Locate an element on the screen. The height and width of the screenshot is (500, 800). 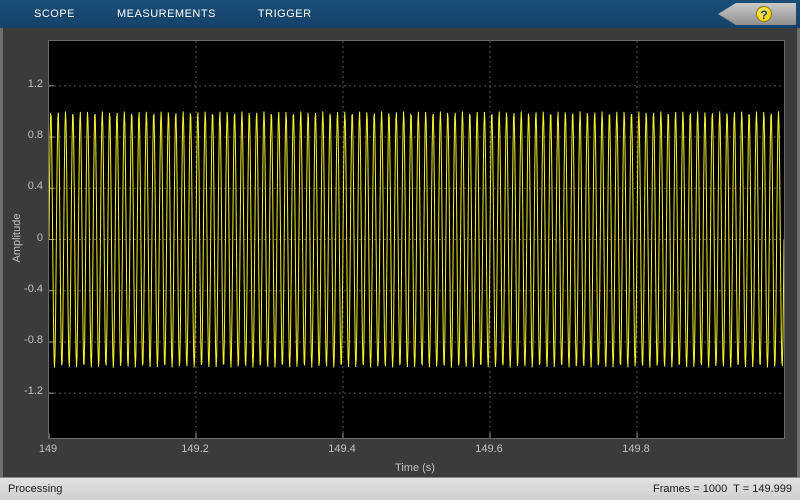
status-message: Processing is located at coordinates (35, 489).